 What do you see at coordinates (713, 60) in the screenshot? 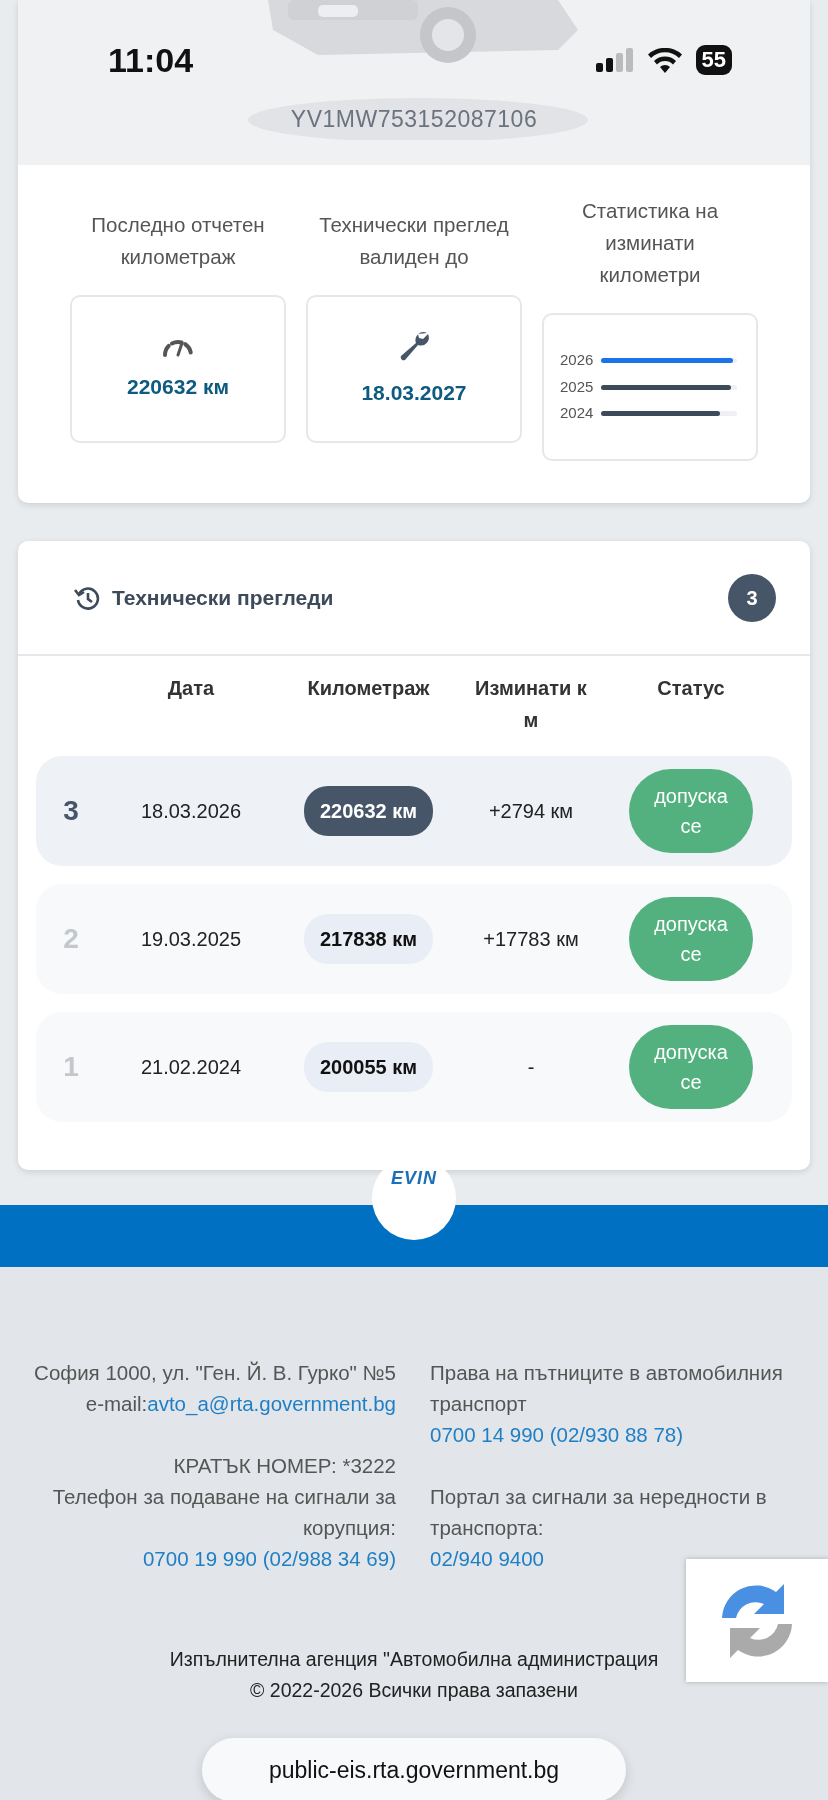
I see `battery-indicator: 55` at bounding box center [713, 60].